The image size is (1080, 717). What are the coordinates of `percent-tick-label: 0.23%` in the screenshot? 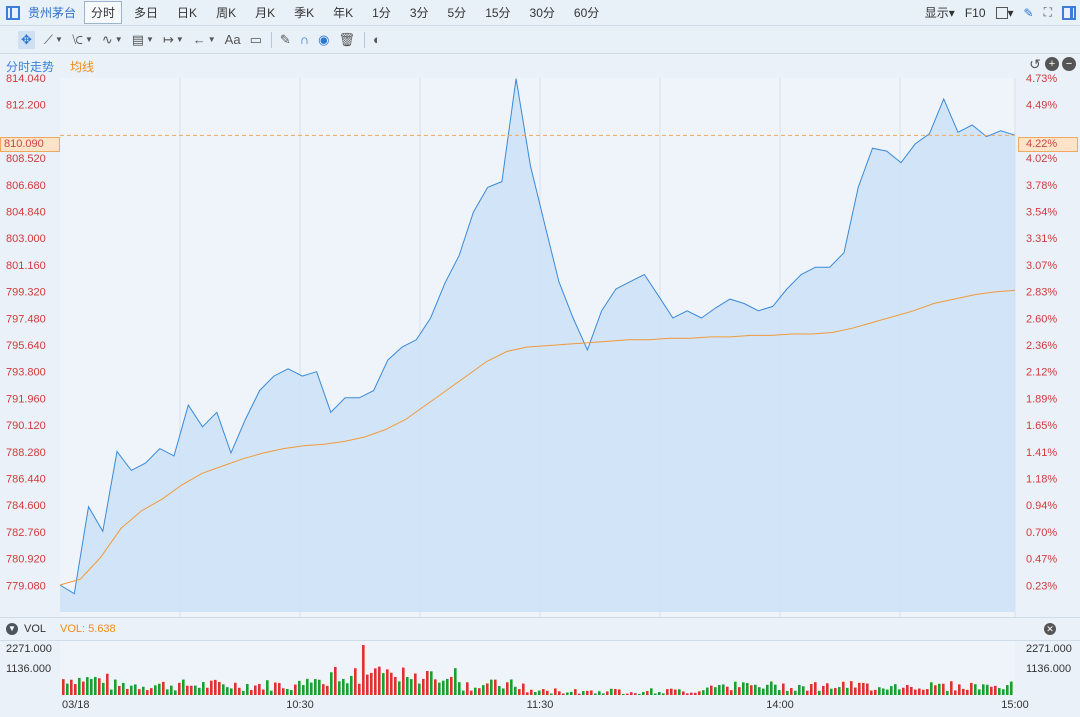 It's located at (1041, 586).